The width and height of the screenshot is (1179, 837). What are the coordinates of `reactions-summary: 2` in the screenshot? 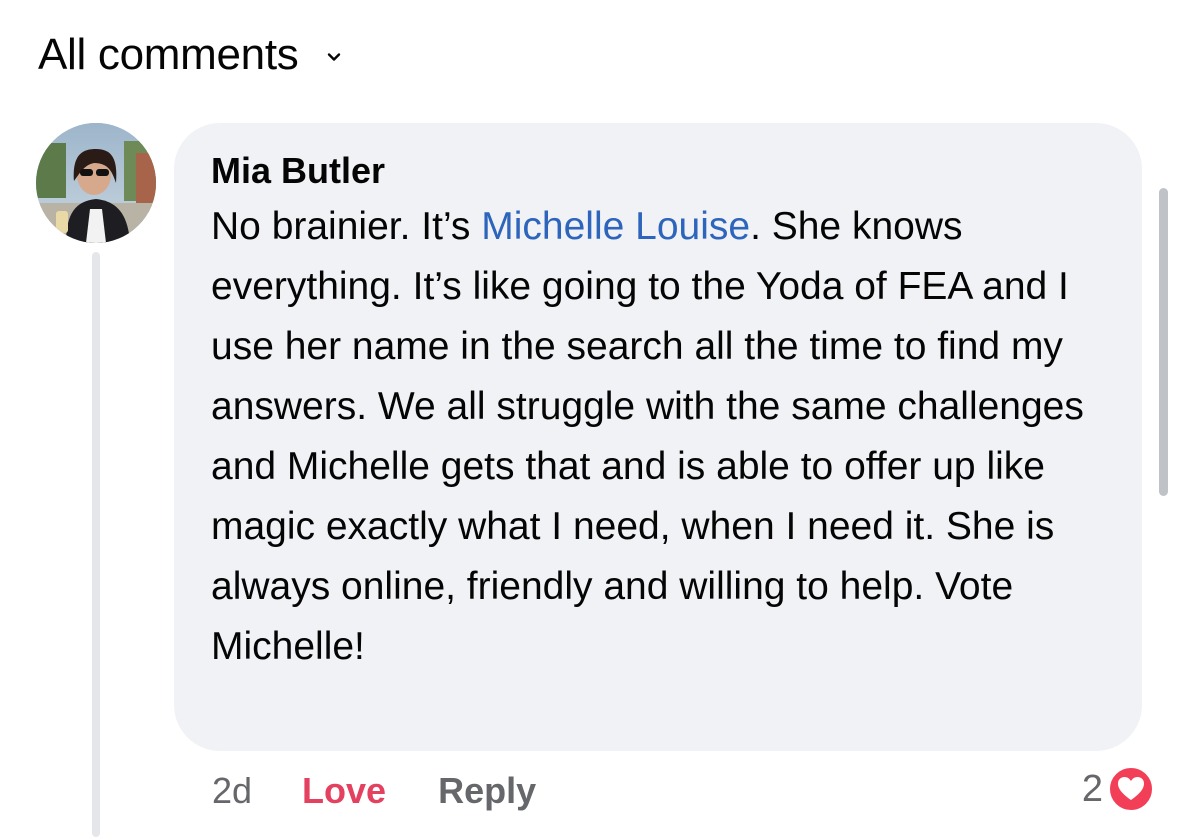 It's located at (1118, 789).